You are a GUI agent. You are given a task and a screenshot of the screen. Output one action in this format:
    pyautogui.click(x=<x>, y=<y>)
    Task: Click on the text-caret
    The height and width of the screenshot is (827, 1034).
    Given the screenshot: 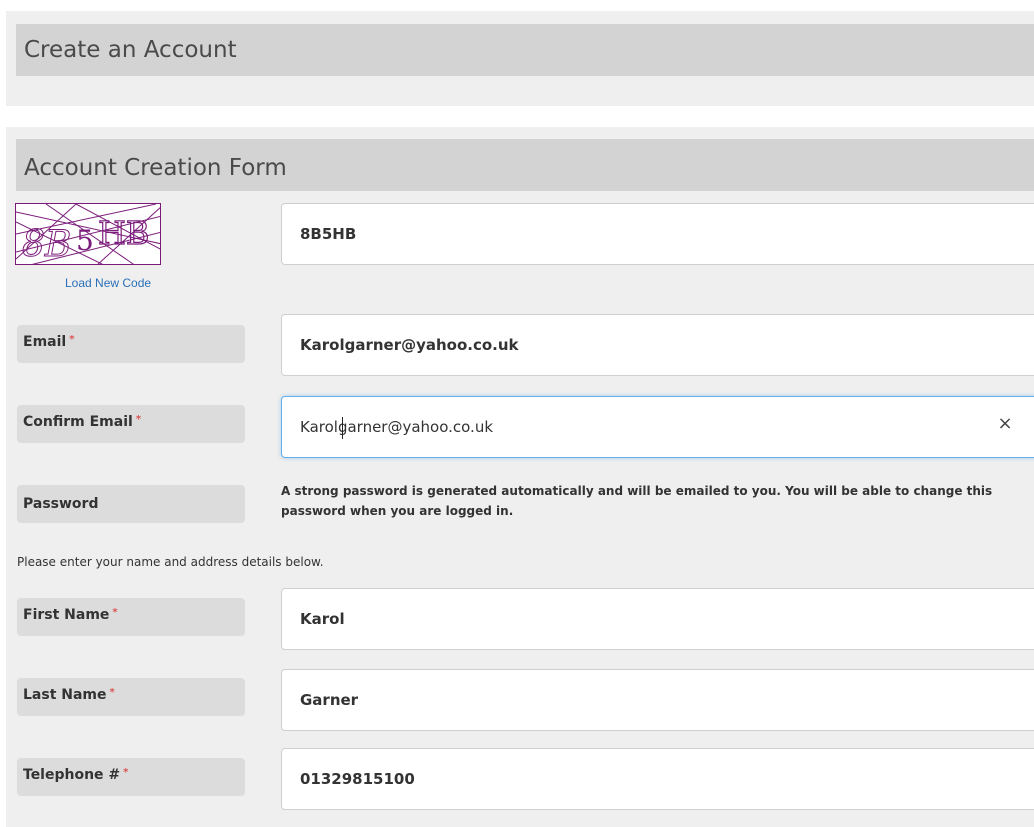 What is the action you would take?
    pyautogui.click(x=342, y=428)
    